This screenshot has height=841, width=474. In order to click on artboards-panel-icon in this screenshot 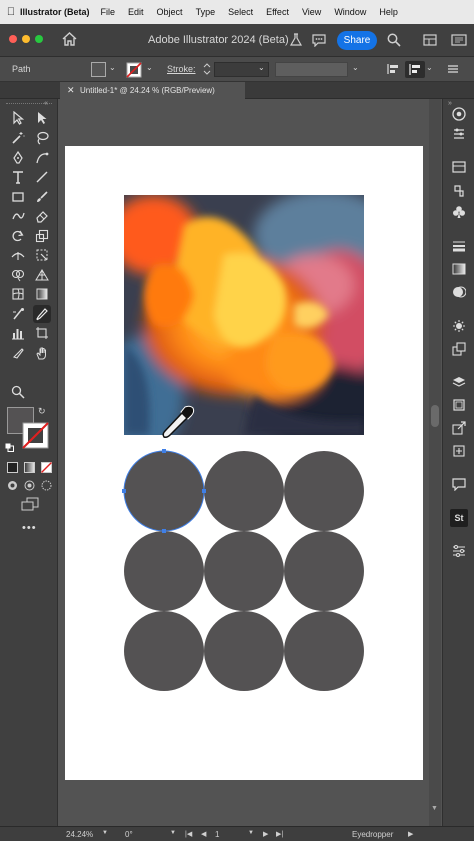, I will do `click(459, 405)`.